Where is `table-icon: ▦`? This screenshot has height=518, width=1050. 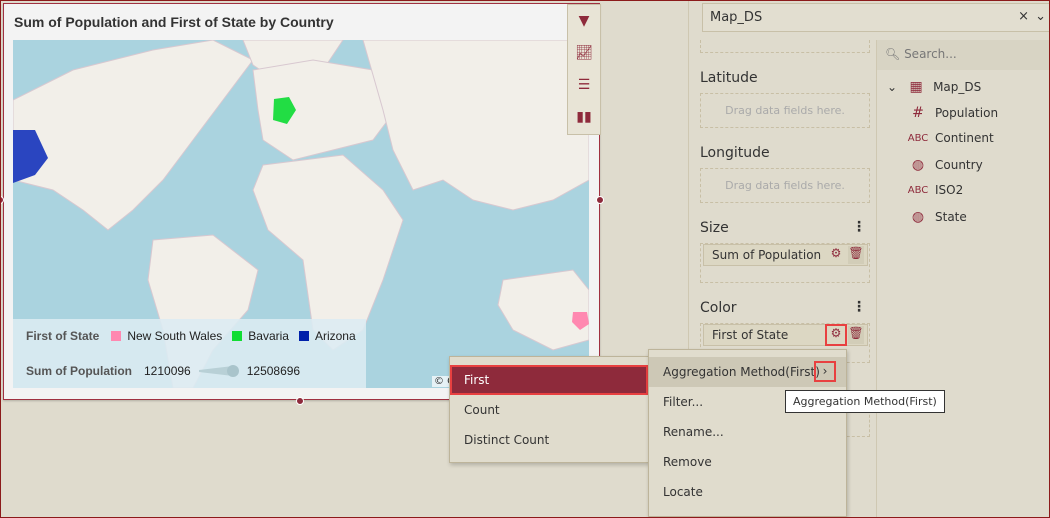 table-icon: ▦ is located at coordinates (916, 87).